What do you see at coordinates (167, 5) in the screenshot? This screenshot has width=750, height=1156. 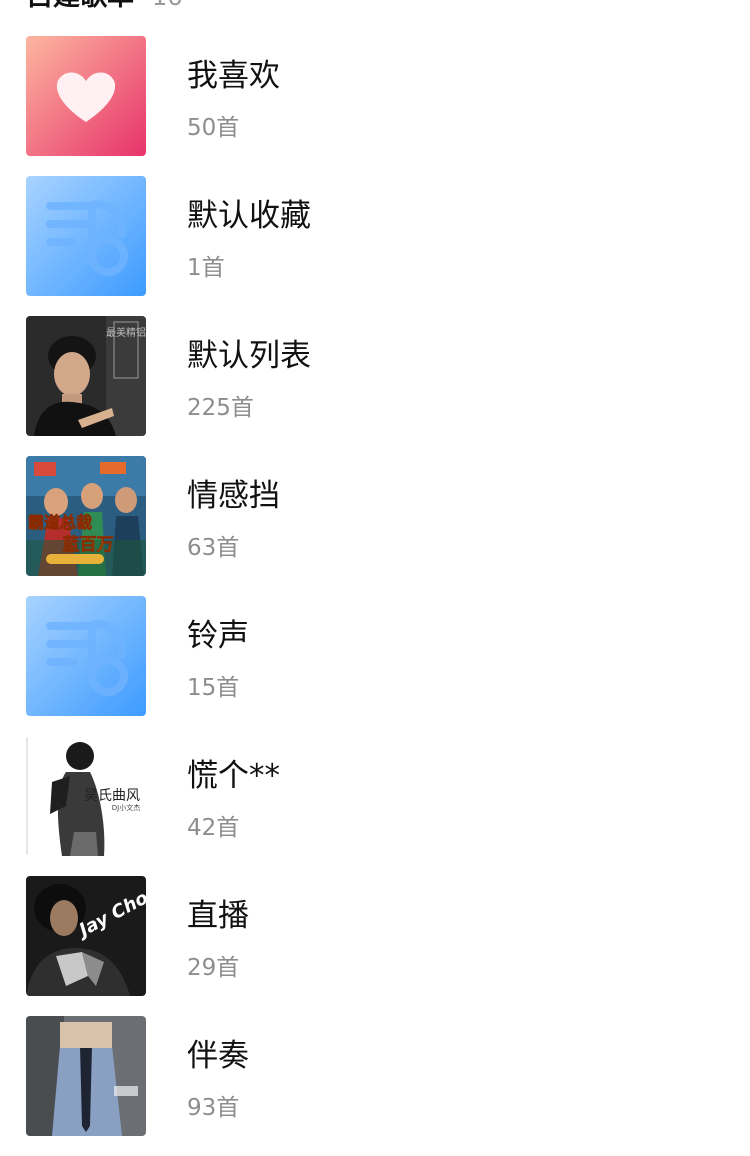 I see `section-count: 16` at bounding box center [167, 5].